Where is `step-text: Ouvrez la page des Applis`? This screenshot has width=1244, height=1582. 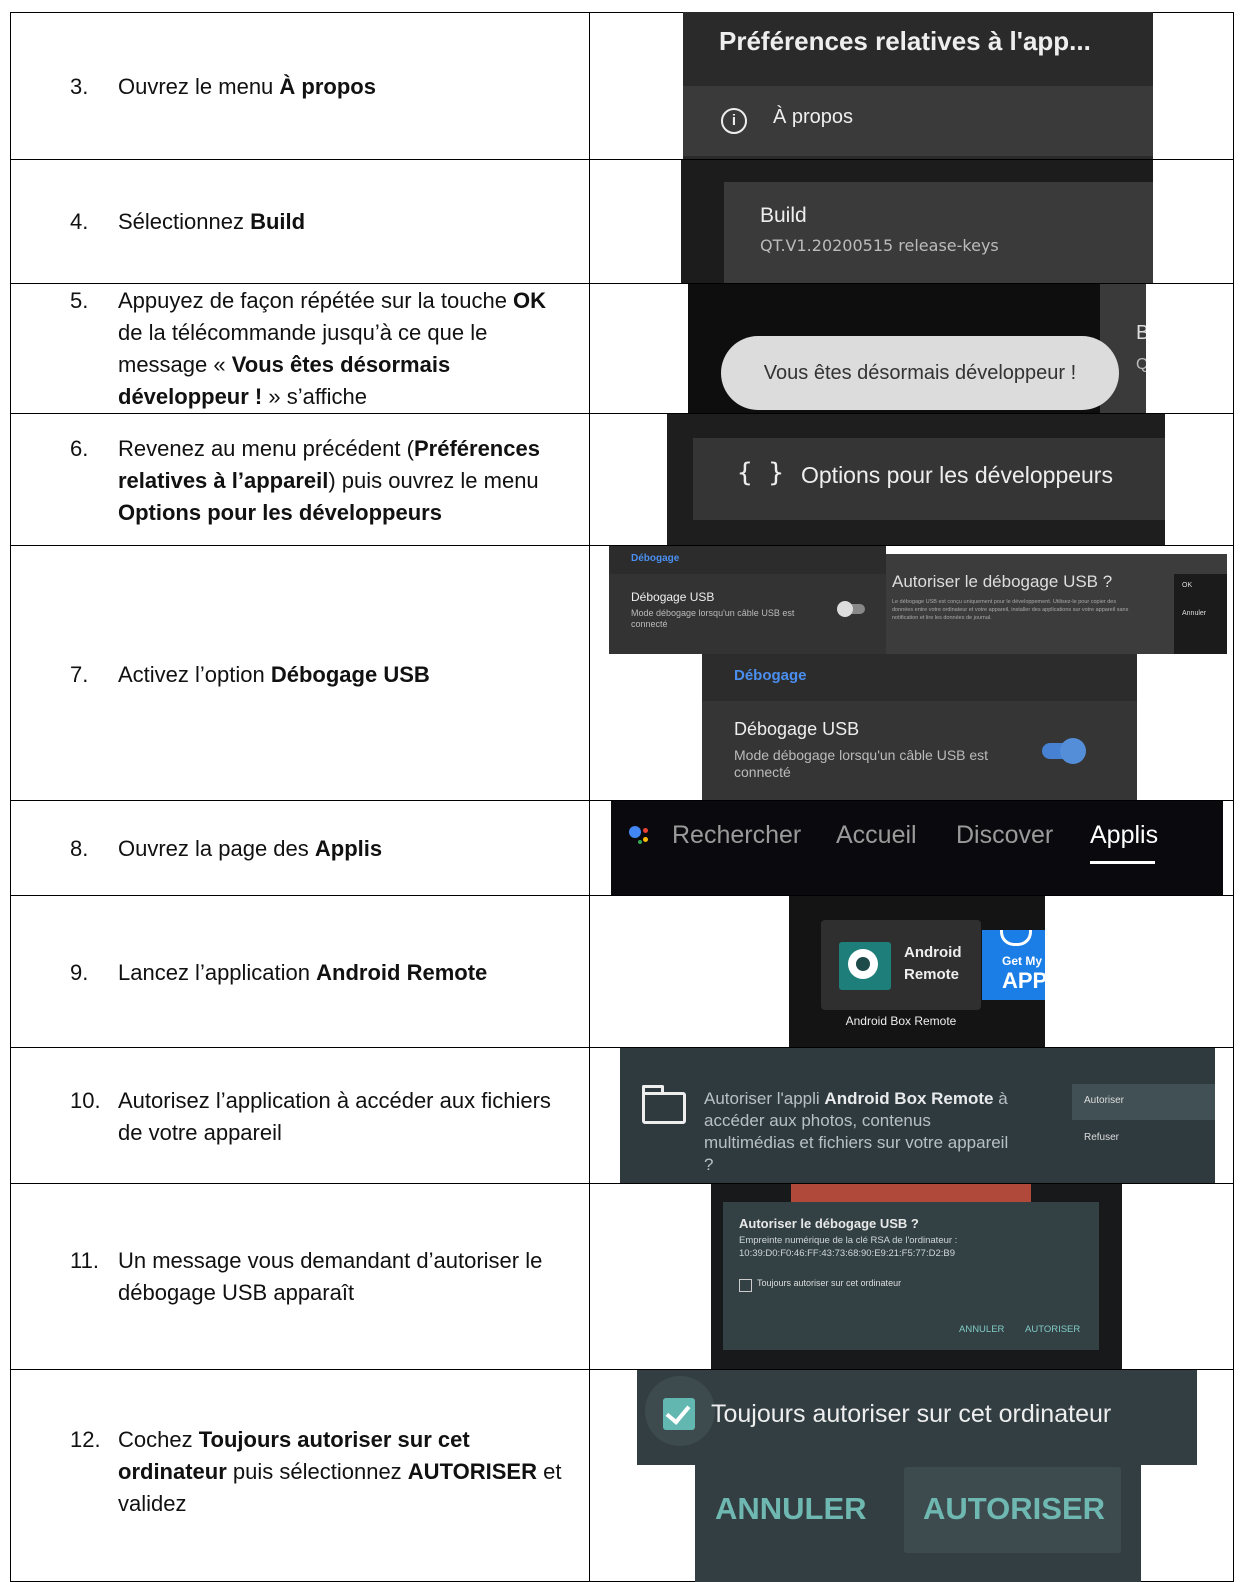
step-text: Ouvrez la page des Applis is located at coordinates (250, 848).